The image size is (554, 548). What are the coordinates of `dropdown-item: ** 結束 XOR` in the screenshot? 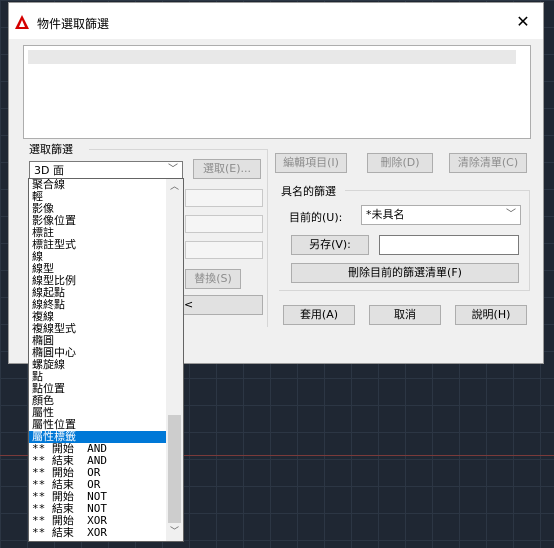 It's located at (98, 533).